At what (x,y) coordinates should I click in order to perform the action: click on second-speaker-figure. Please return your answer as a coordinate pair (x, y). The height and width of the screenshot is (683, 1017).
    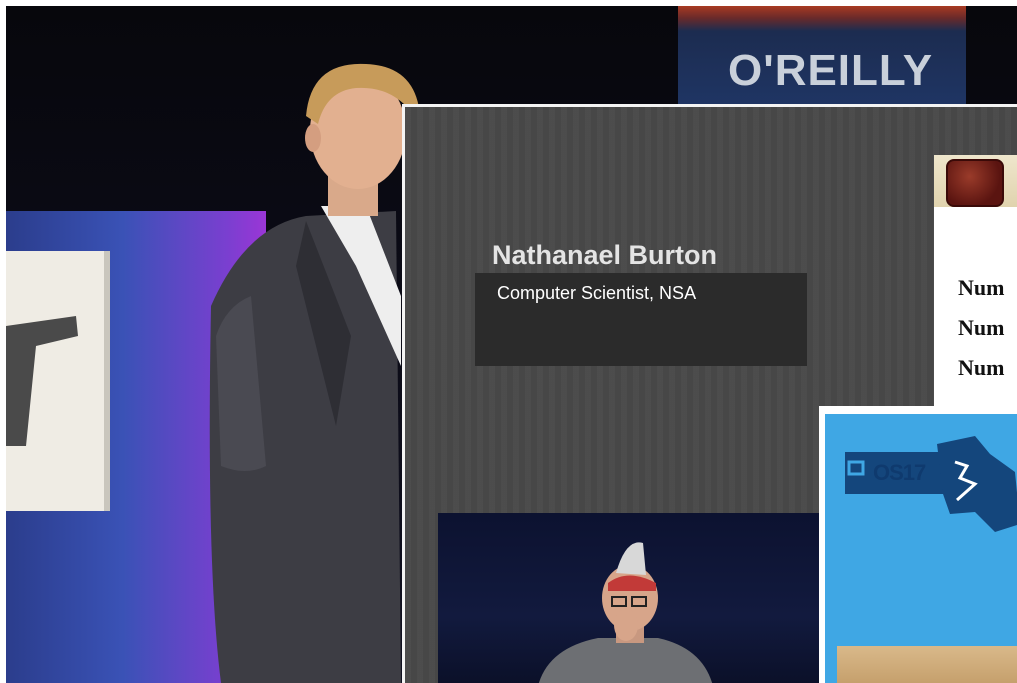
    Looking at the image, I should click on (625, 612).